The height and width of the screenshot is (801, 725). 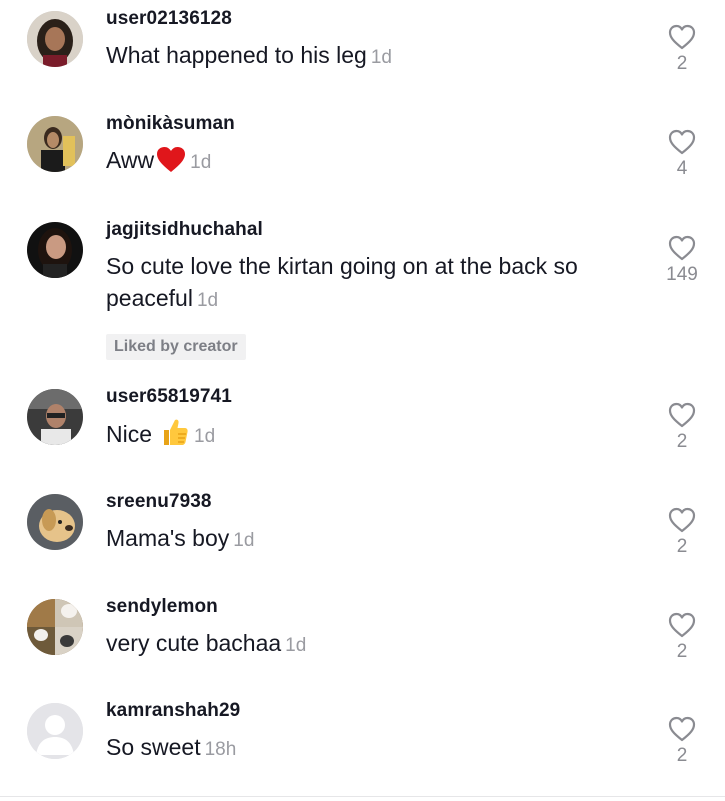 What do you see at coordinates (376, 748) in the screenshot?
I see `comment-text: So sweet 18h` at bounding box center [376, 748].